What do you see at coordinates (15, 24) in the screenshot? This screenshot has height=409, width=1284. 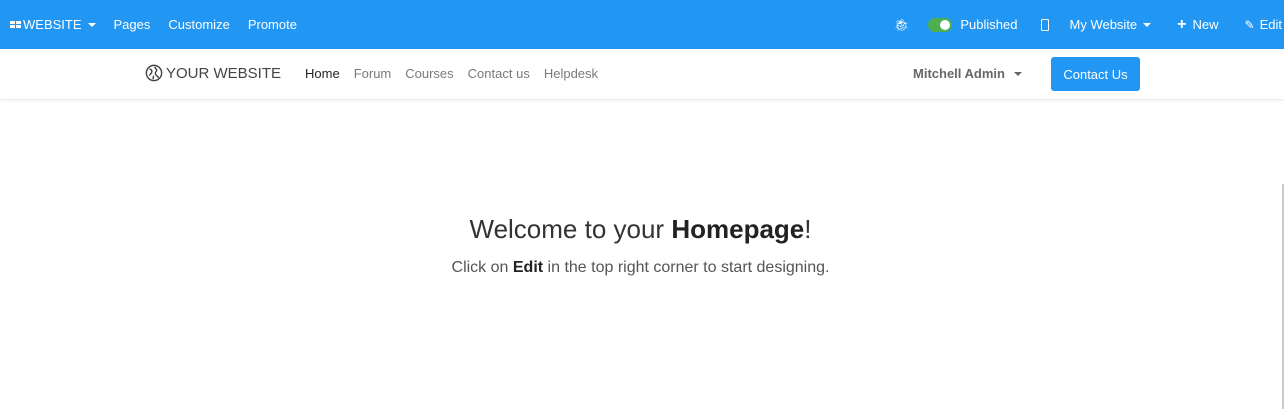 I see `apps-grid-icon` at bounding box center [15, 24].